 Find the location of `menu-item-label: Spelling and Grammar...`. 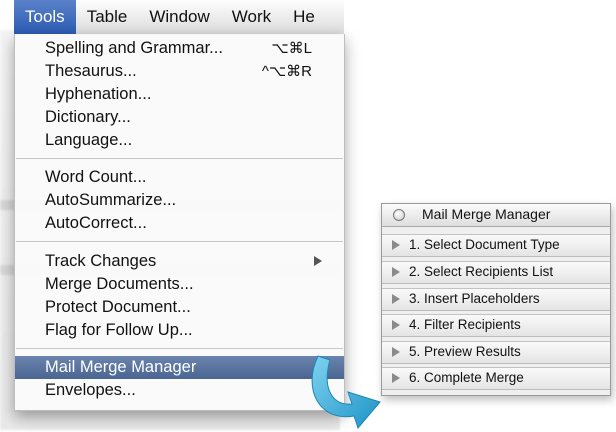

menu-item-label: Spelling and Grammar... is located at coordinates (134, 48).